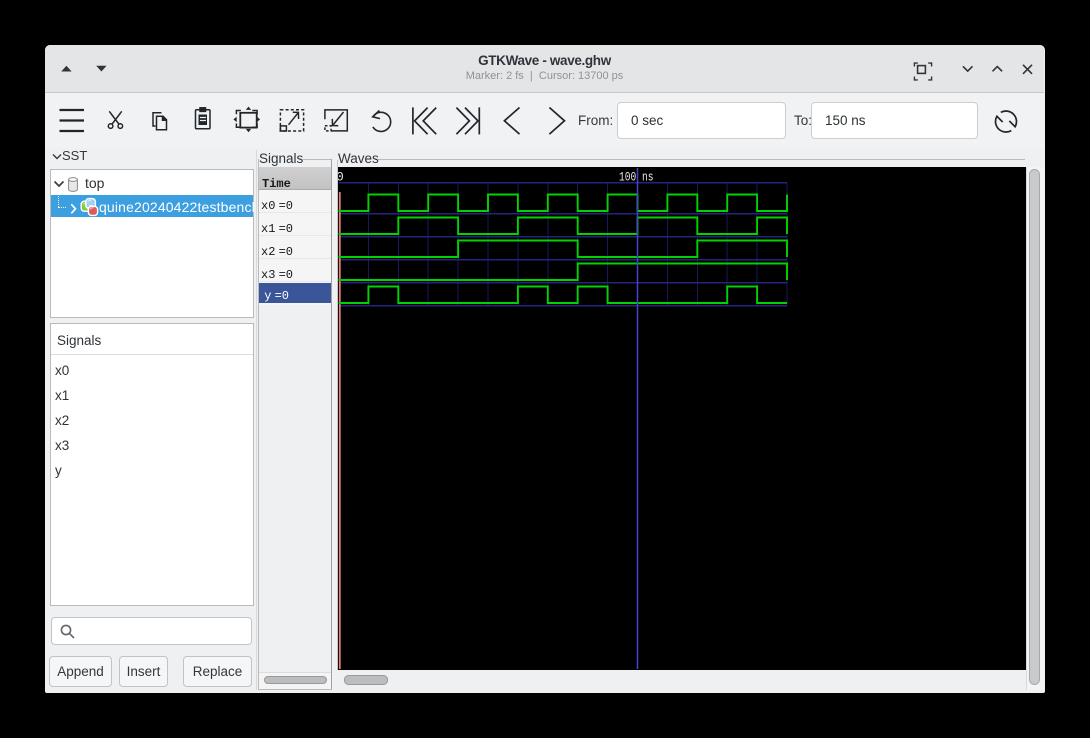  I want to click on svg-text: 0, so click(341, 176).